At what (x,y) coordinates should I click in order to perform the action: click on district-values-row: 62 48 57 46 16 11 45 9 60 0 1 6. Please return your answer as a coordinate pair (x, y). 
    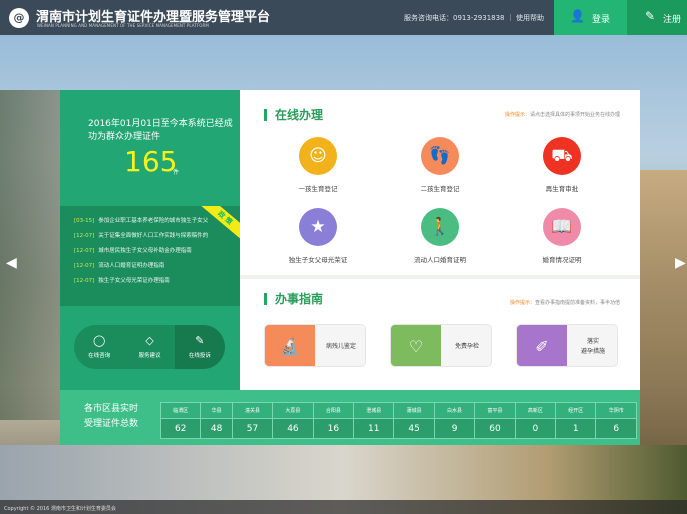
    Looking at the image, I should click on (398, 428).